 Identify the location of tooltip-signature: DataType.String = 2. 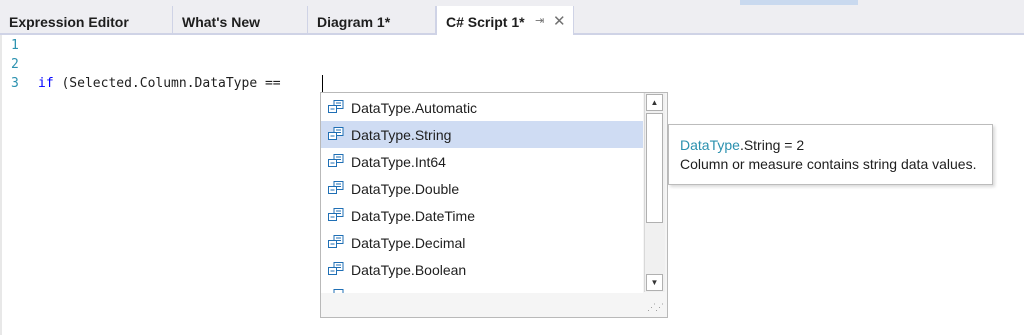
(836, 145).